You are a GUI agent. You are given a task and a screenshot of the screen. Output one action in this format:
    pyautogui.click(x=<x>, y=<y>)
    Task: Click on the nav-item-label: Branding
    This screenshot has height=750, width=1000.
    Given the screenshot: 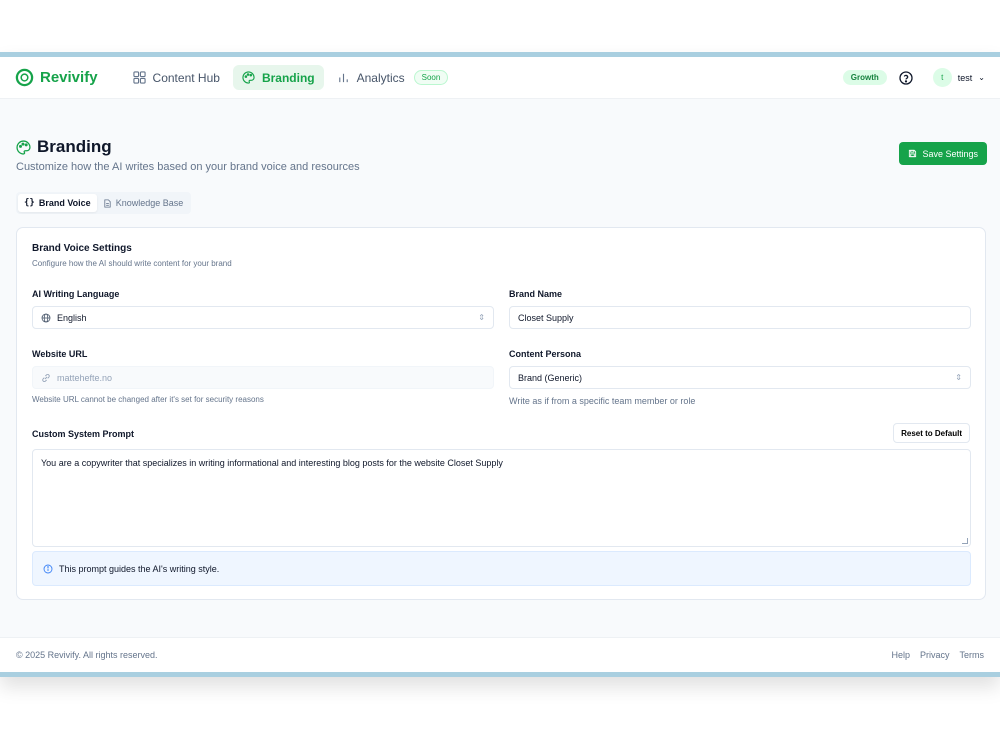 What is the action you would take?
    pyautogui.click(x=288, y=77)
    